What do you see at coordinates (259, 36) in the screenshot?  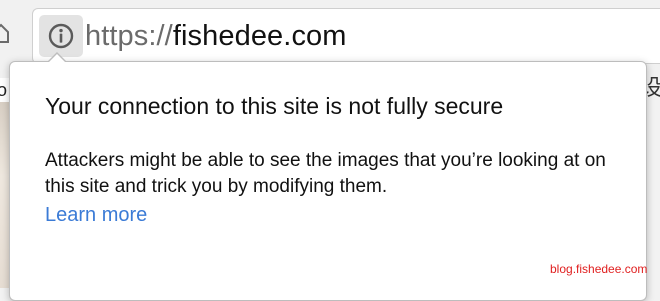 I see `url-host: fishedee.com` at bounding box center [259, 36].